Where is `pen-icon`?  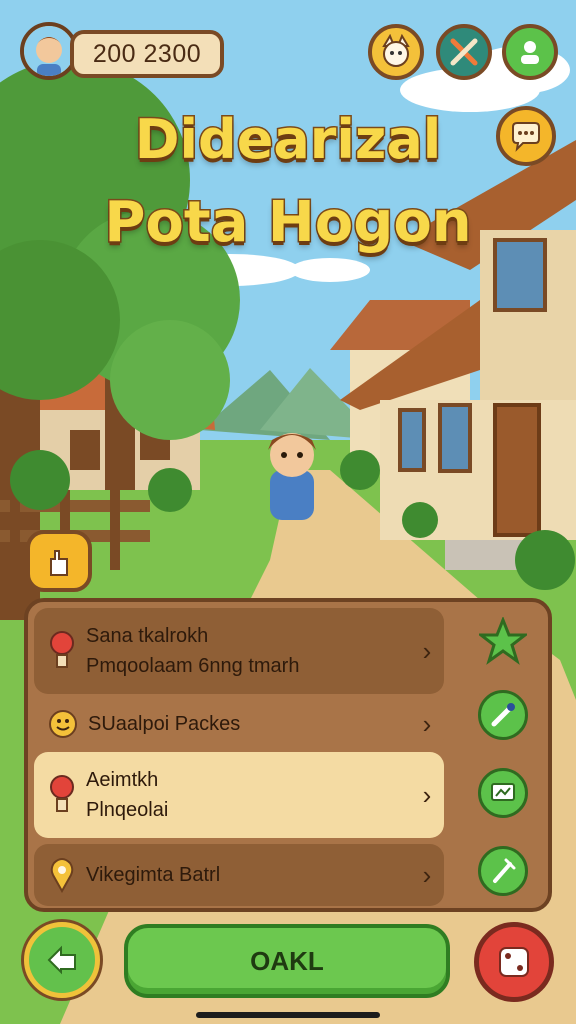
pen-icon is located at coordinates (503, 715).